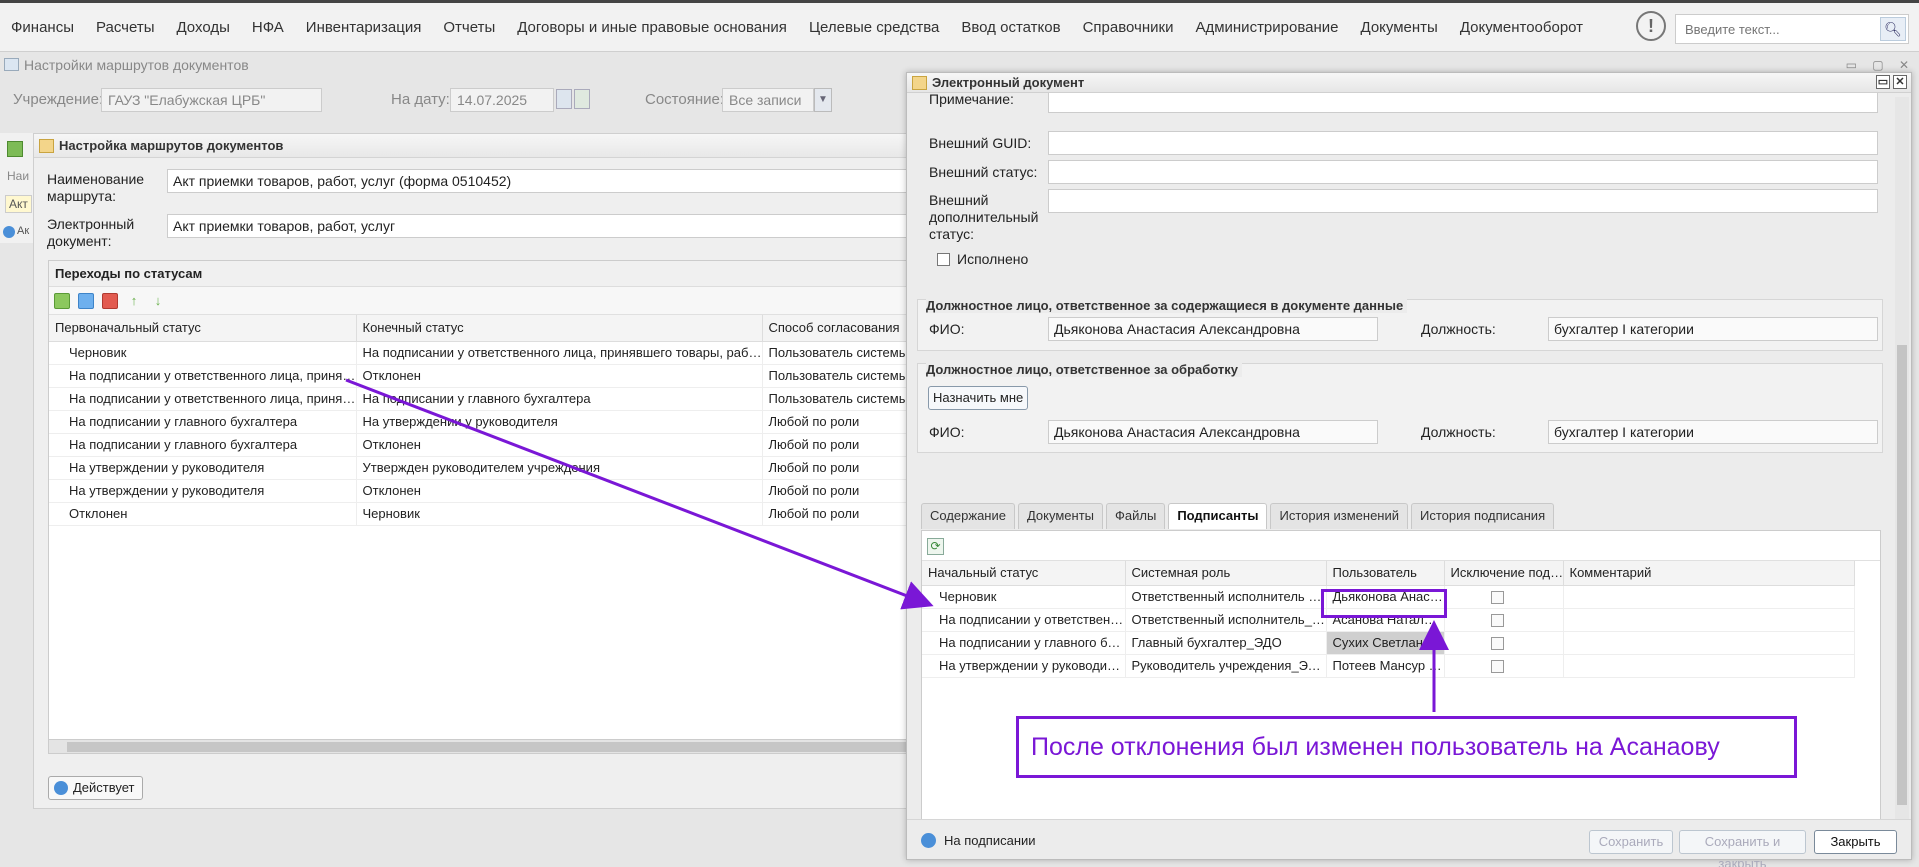  I want to click on cell-exclusion, so click(1504, 666).